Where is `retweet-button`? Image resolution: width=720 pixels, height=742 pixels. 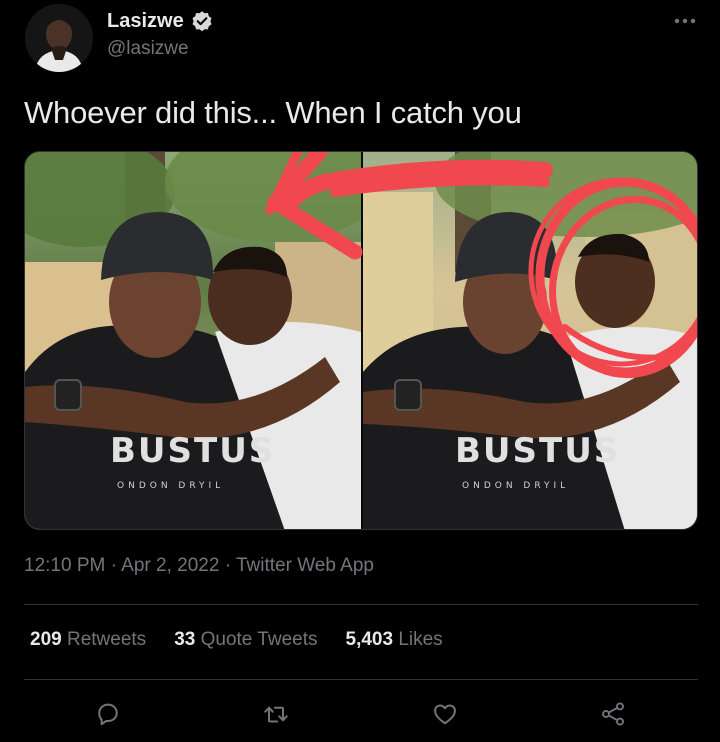 retweet-button is located at coordinates (276, 714).